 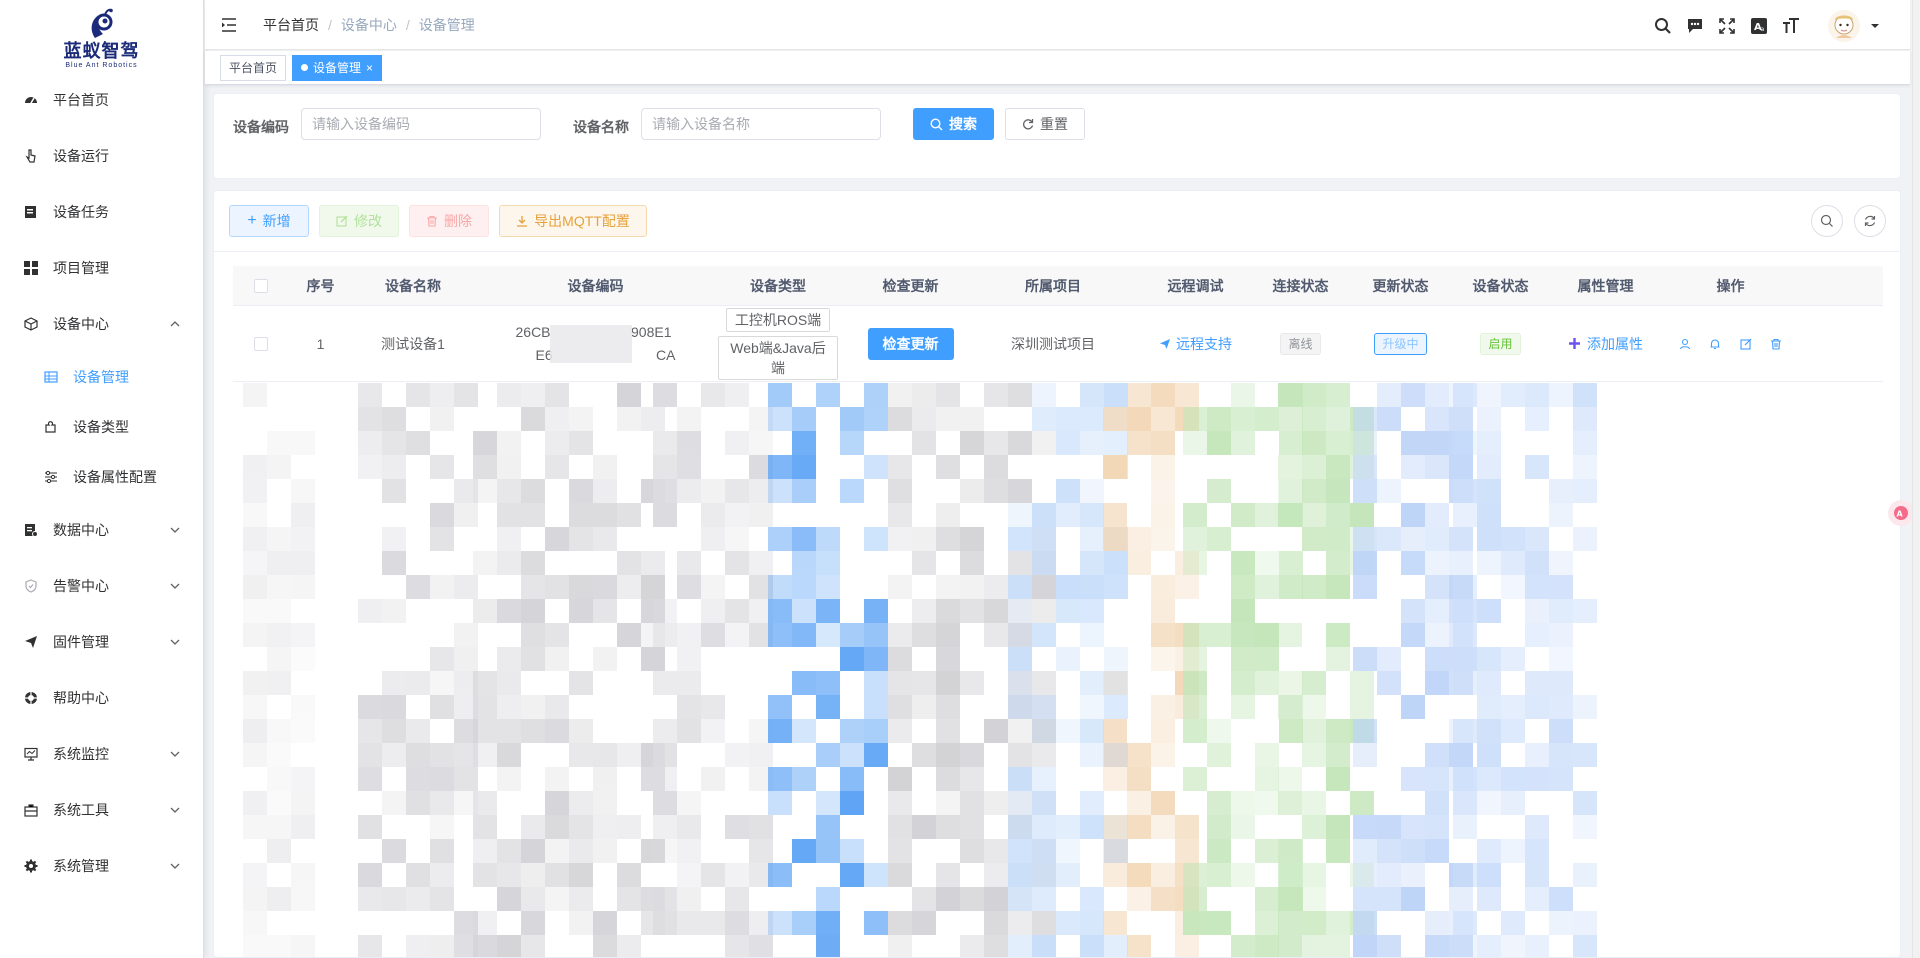 I want to click on fullscreen-icon, so click(x=1727, y=26).